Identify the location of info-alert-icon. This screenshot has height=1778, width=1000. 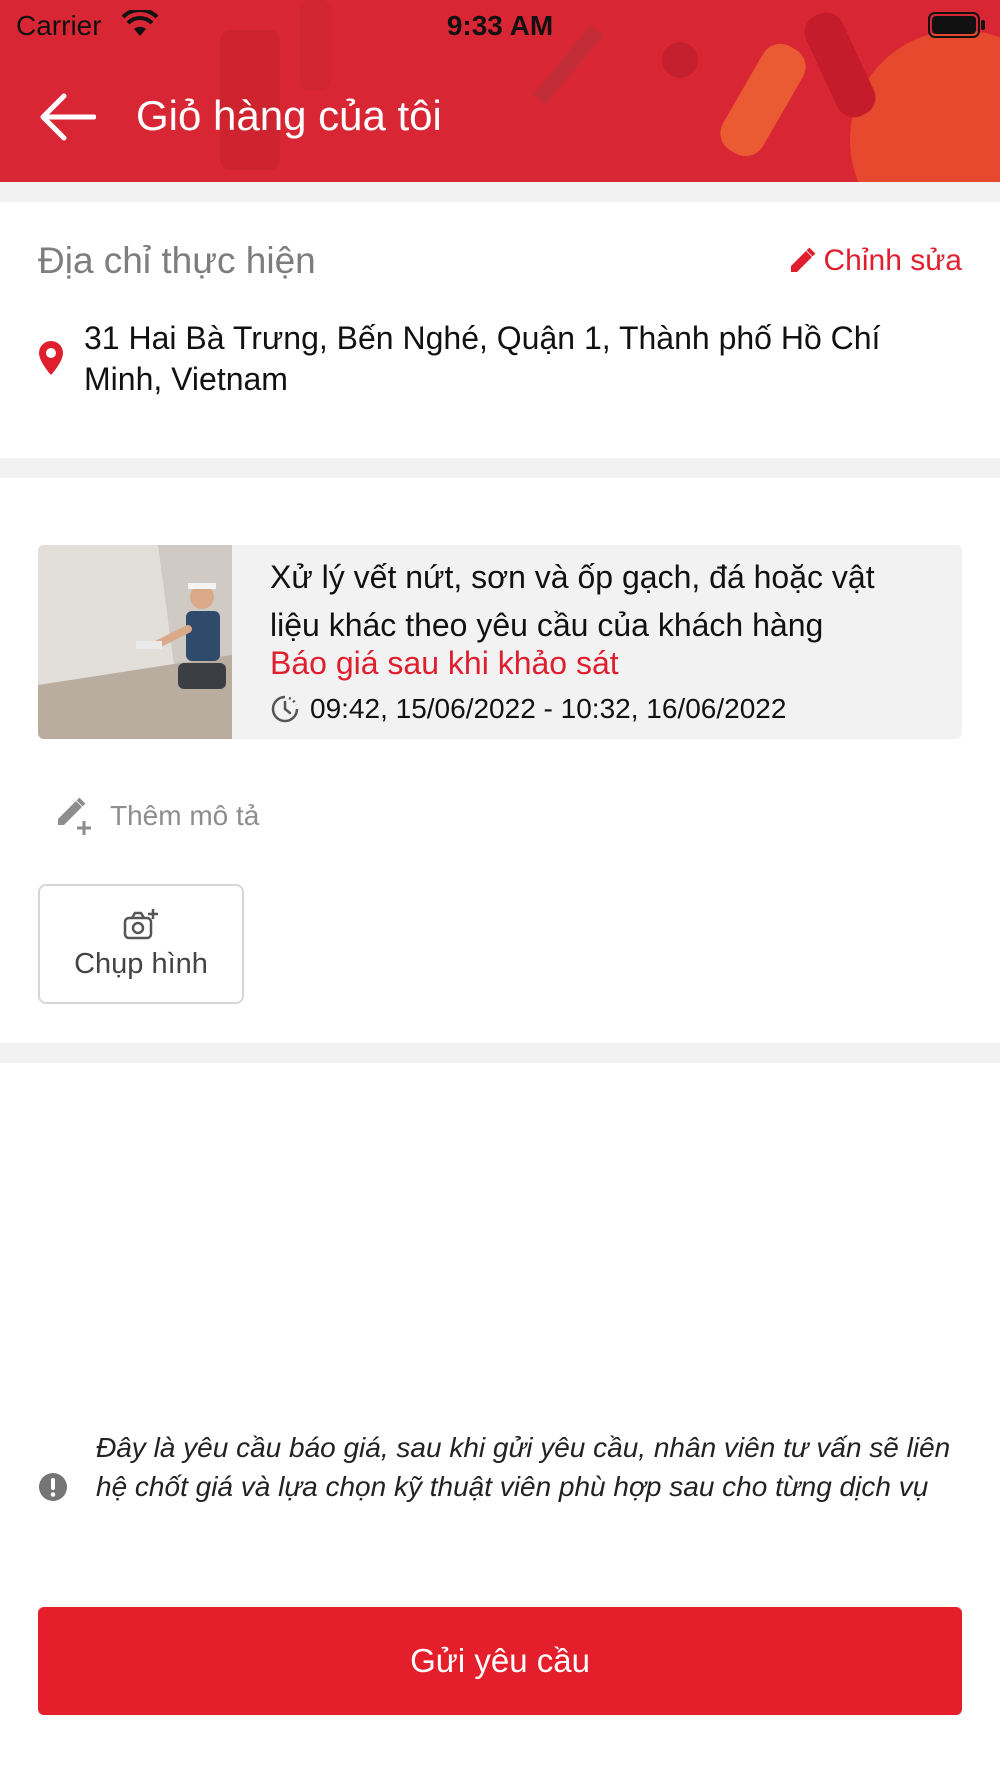
(53, 1487).